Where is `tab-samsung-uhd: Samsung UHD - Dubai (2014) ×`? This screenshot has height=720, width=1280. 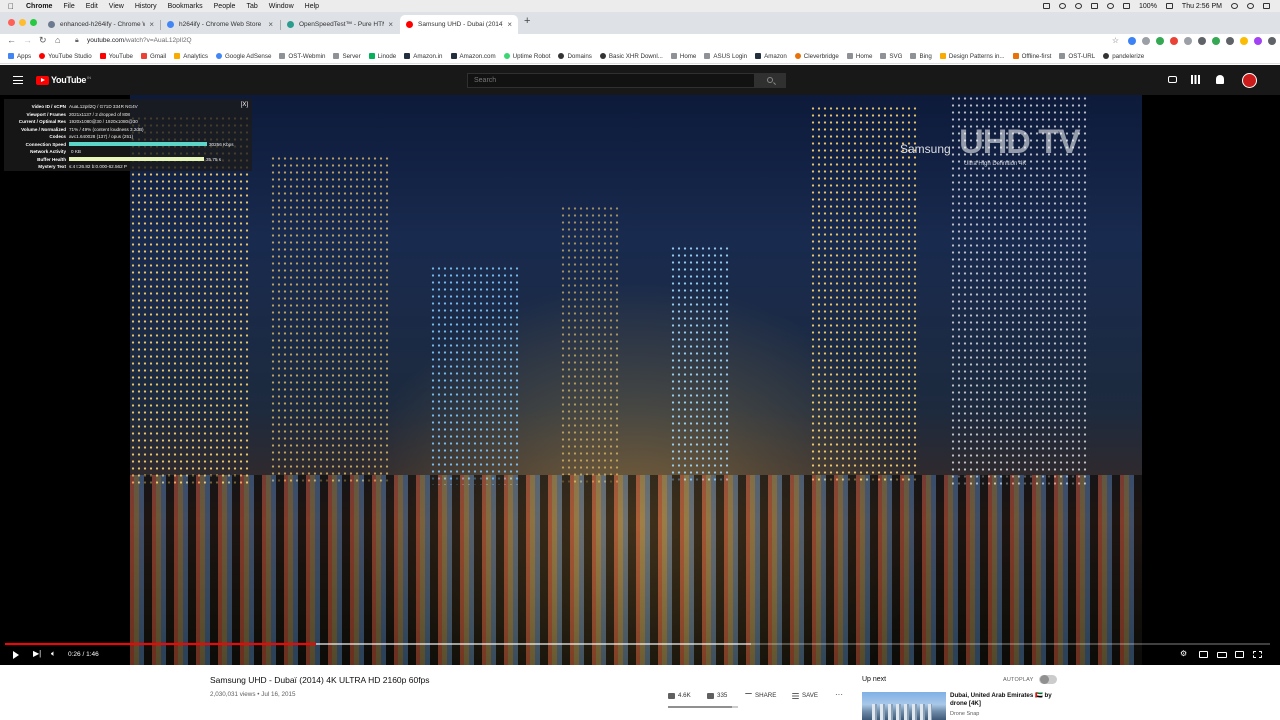 tab-samsung-uhd: Samsung UHD - Dubai (2014) × is located at coordinates (459, 24).